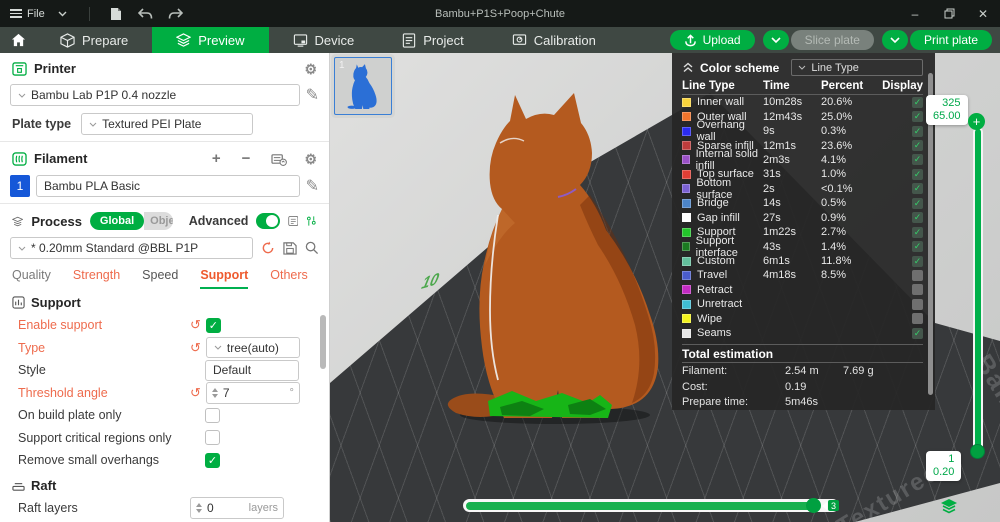 This screenshot has width=1000, height=522. I want to click on raft-layers-stepper: 0 layers, so click(237, 507).